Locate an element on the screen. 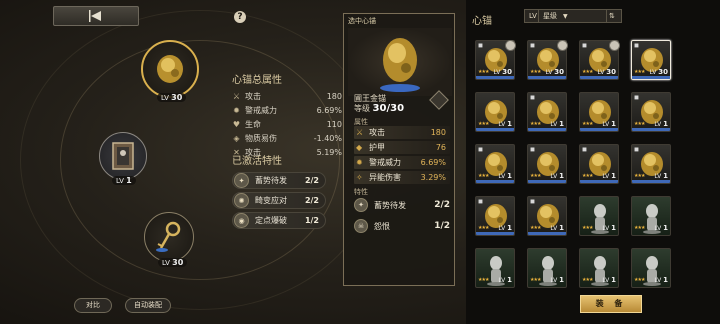 This screenshot has height=324, width=720. back-button is located at coordinates (96, 16).